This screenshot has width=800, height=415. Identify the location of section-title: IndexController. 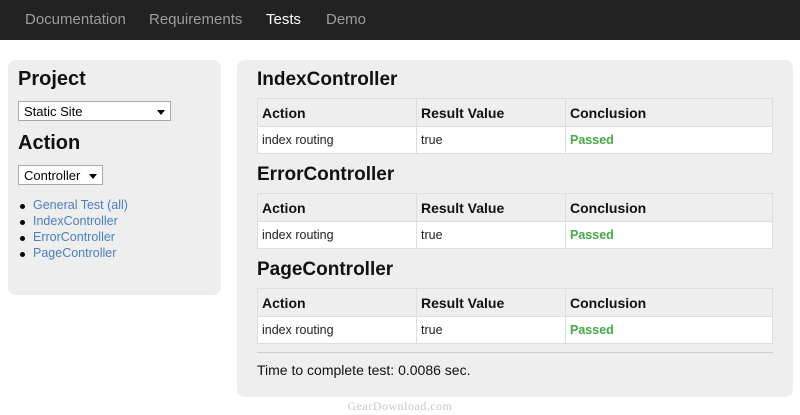
(327, 79).